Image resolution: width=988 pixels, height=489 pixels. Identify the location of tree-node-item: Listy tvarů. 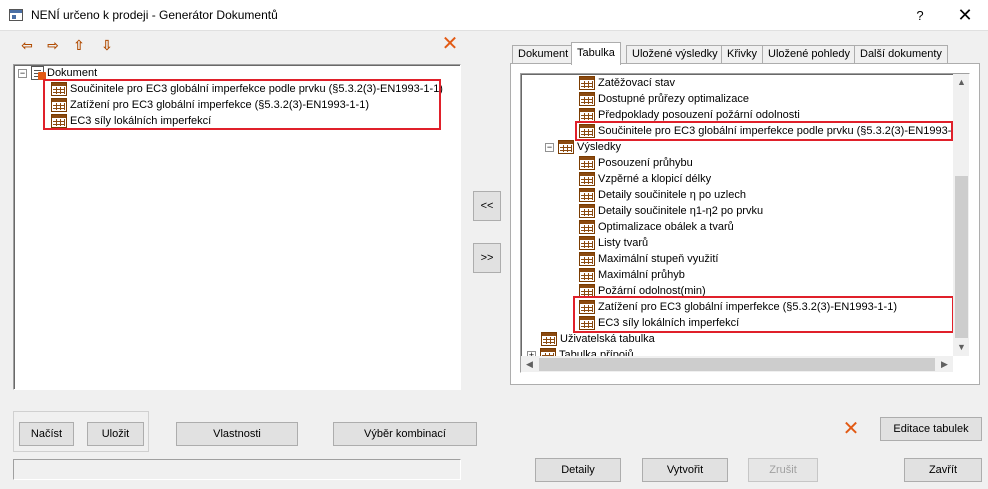
(613, 243).